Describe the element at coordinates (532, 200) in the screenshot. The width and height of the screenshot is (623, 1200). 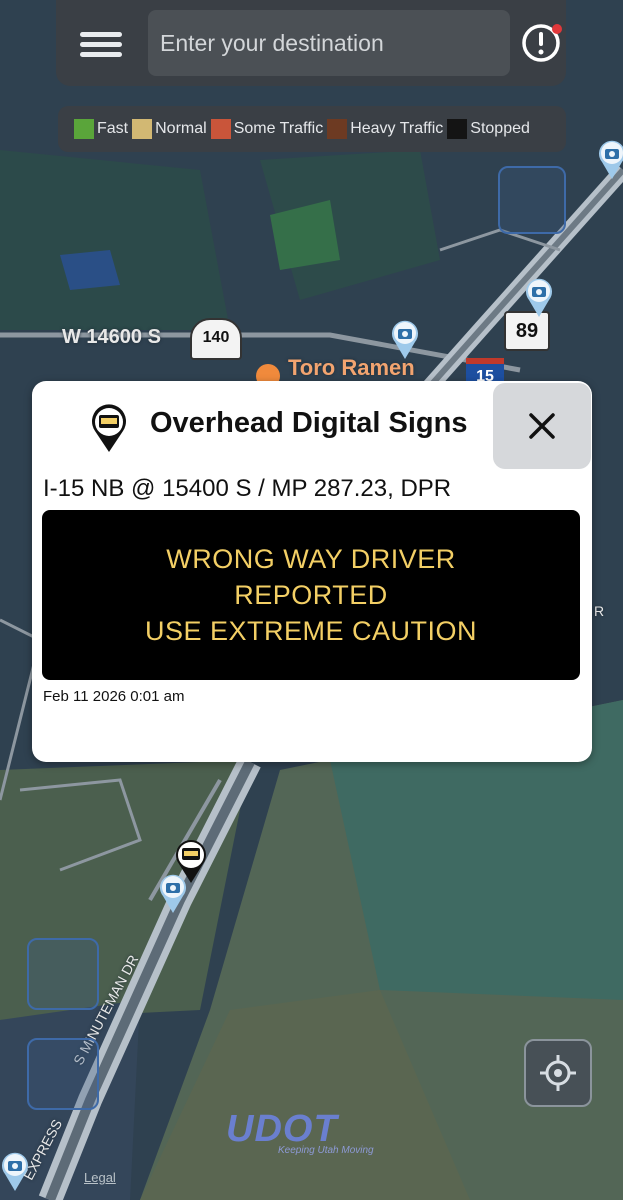
I see `layers-button` at that location.